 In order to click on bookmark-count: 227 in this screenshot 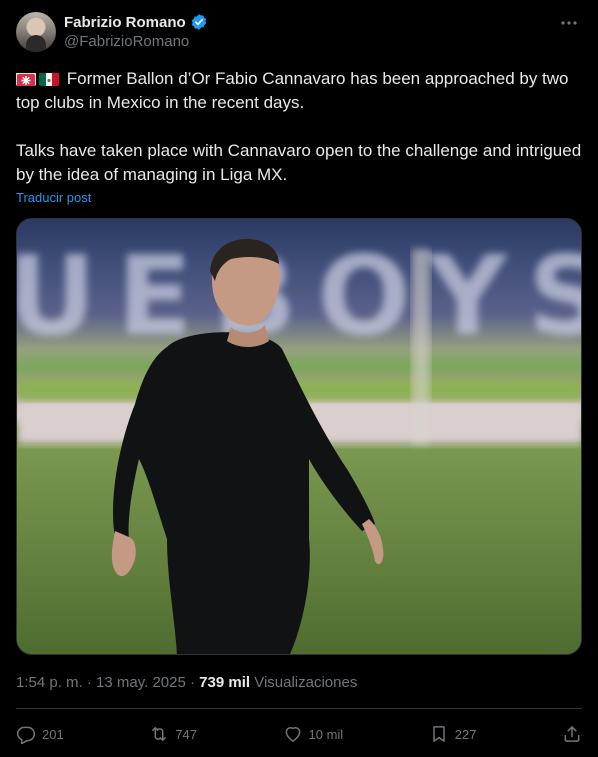, I will do `click(465, 734)`.